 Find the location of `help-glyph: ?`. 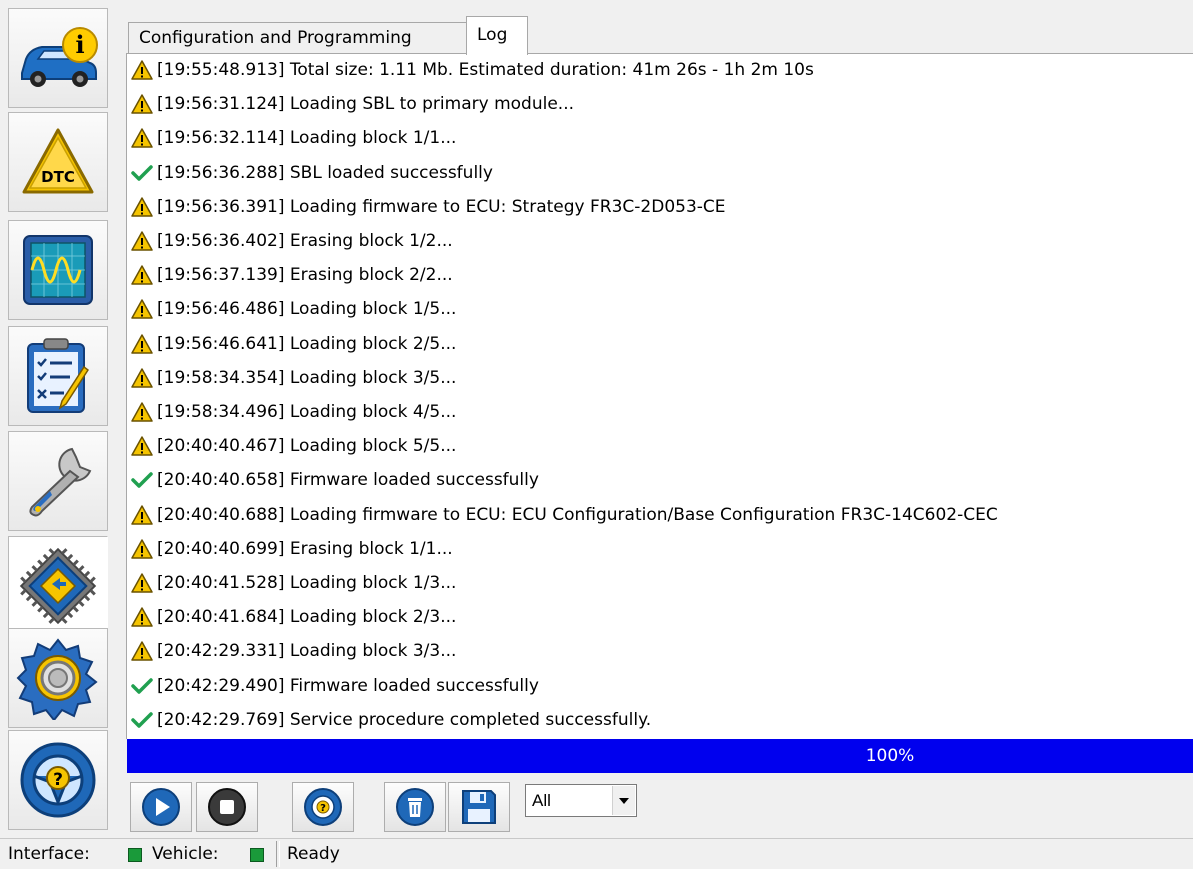

help-glyph: ? is located at coordinates (58, 780).